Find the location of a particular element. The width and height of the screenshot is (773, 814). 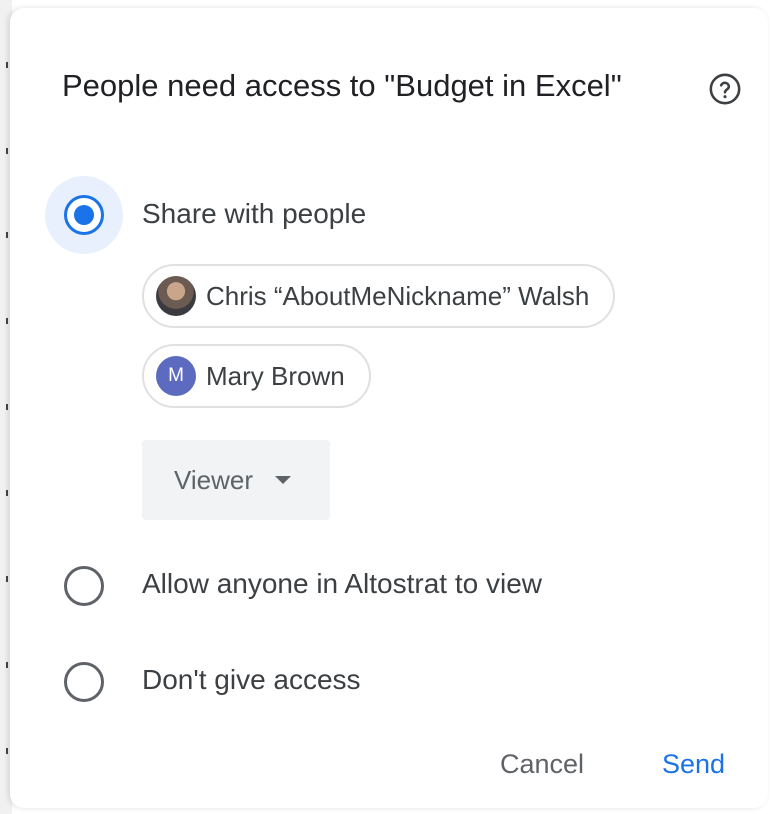

person-chip-mary-brown: M Mary Brown is located at coordinates (256, 376).